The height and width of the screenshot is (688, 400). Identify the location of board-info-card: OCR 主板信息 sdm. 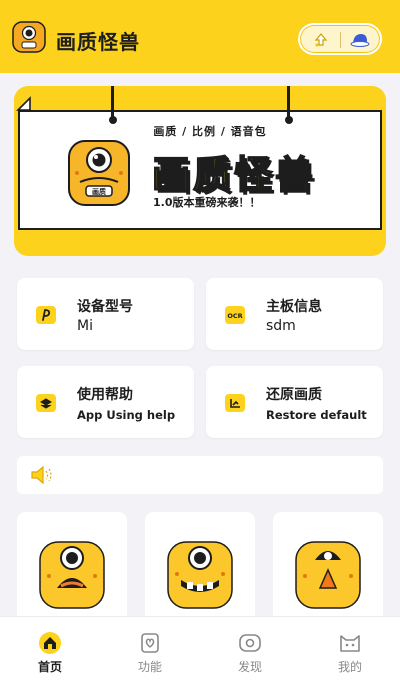
(294, 314).